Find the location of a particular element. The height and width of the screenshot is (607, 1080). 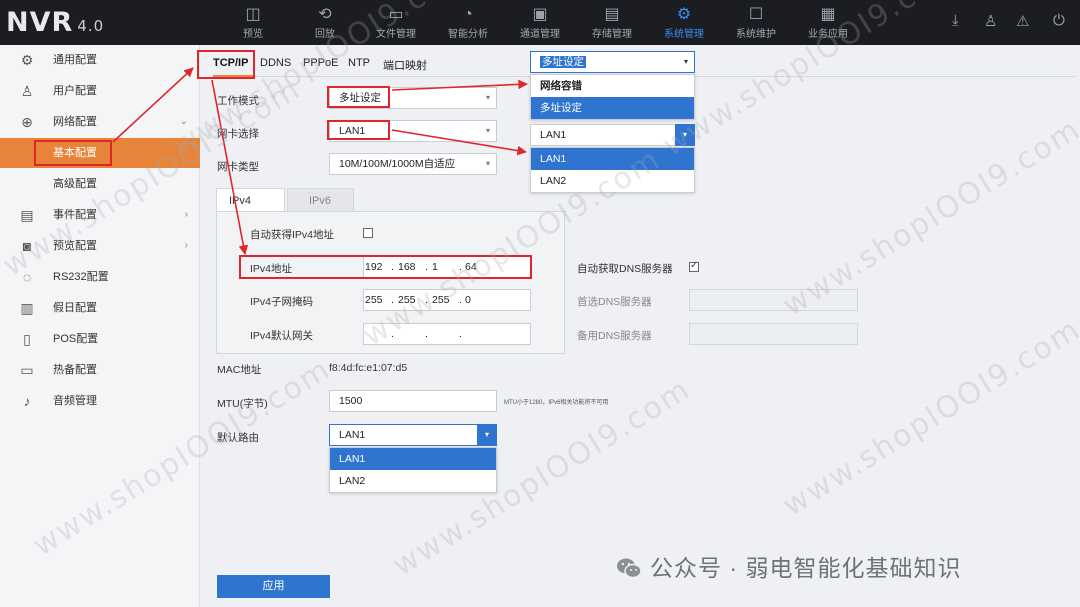

route-option-lan2: LAN2 is located at coordinates (413, 481).